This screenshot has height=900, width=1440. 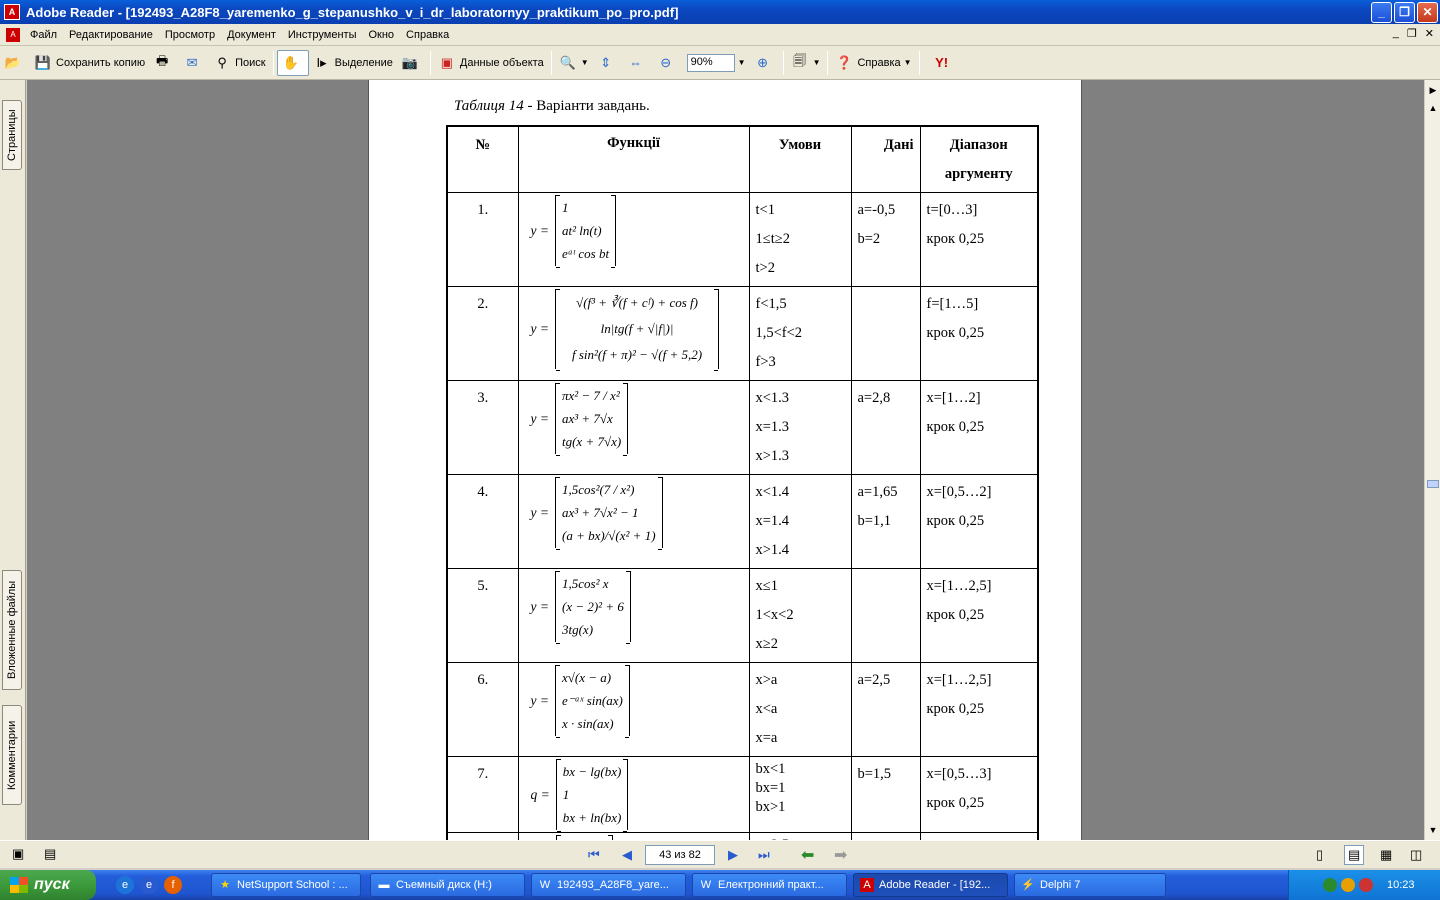 I want to click on condition-cell-line: 1<x<2, so click(x=774, y=615).